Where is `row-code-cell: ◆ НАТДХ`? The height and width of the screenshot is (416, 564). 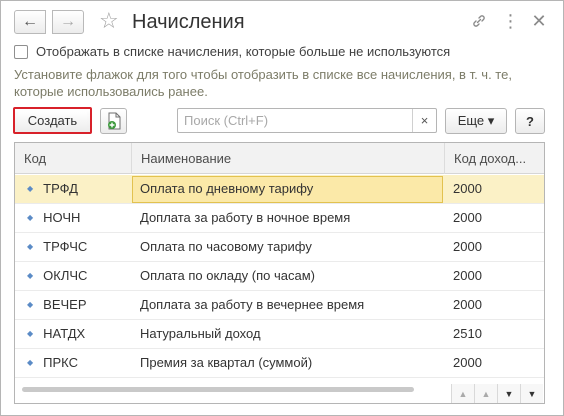
row-code-cell: ◆ НАТДХ is located at coordinates (77, 334).